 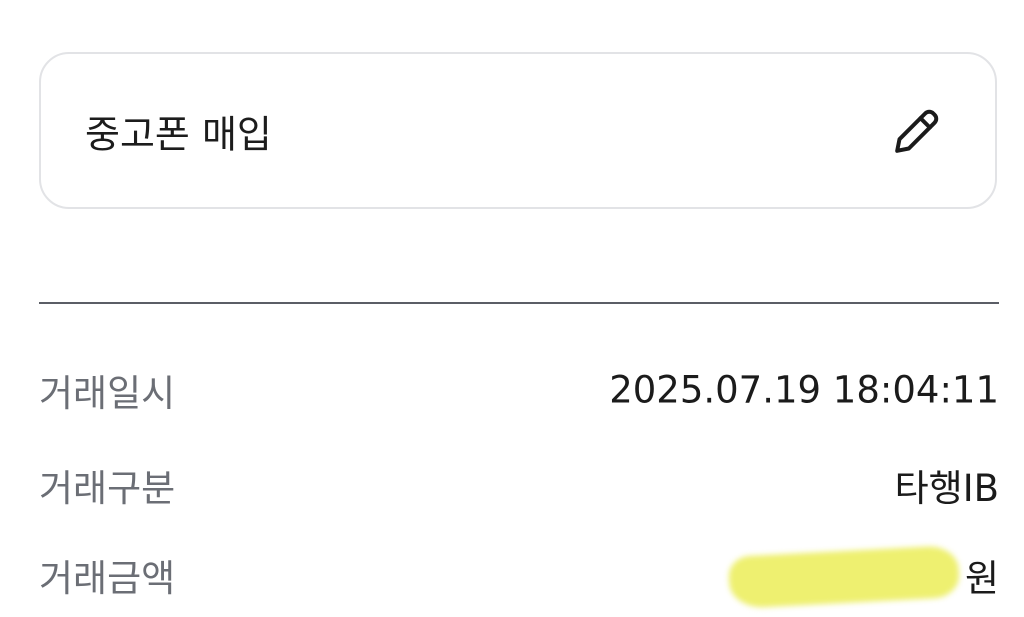 What do you see at coordinates (519, 577) in the screenshot?
I see `detail-row-amount: 거래금액 원` at bounding box center [519, 577].